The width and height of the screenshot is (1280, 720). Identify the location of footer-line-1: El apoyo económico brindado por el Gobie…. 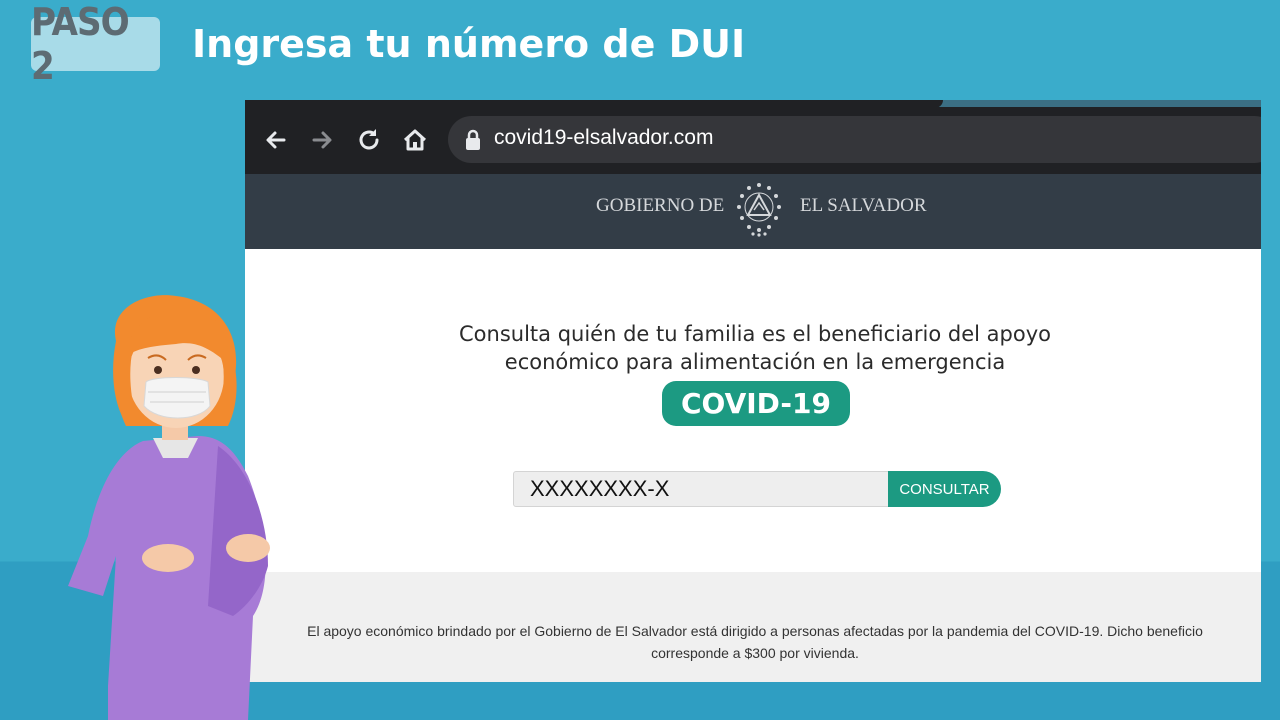
(755, 631).